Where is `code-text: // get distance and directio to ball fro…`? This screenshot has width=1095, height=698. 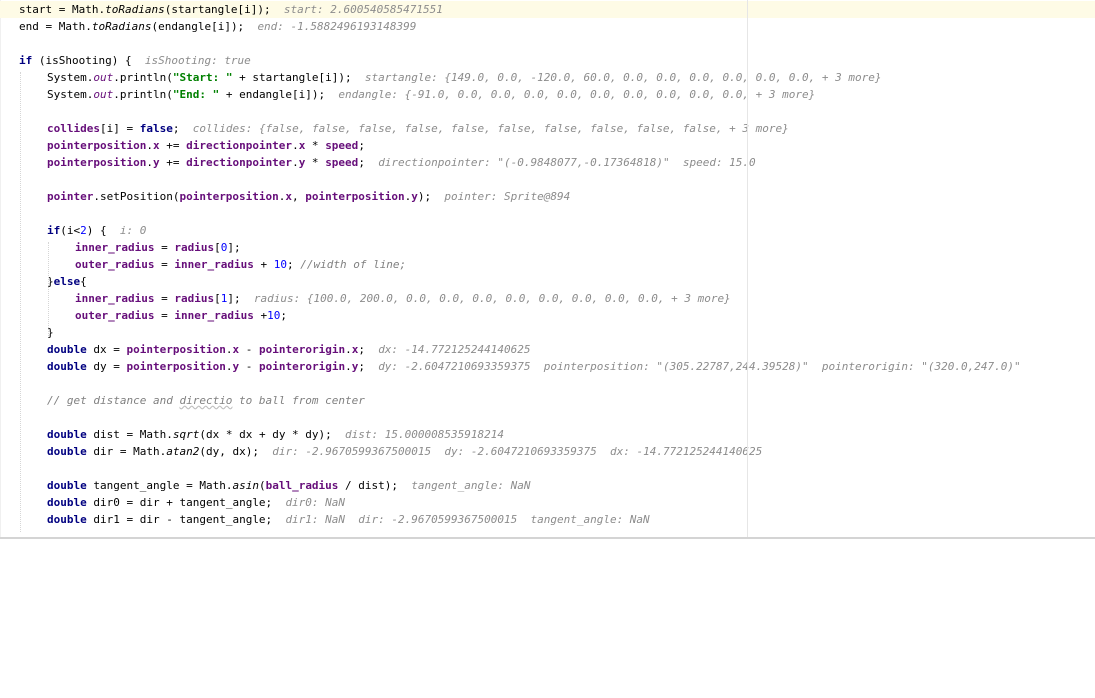 code-text: // get distance and directio to ball fro… is located at coordinates (206, 400).